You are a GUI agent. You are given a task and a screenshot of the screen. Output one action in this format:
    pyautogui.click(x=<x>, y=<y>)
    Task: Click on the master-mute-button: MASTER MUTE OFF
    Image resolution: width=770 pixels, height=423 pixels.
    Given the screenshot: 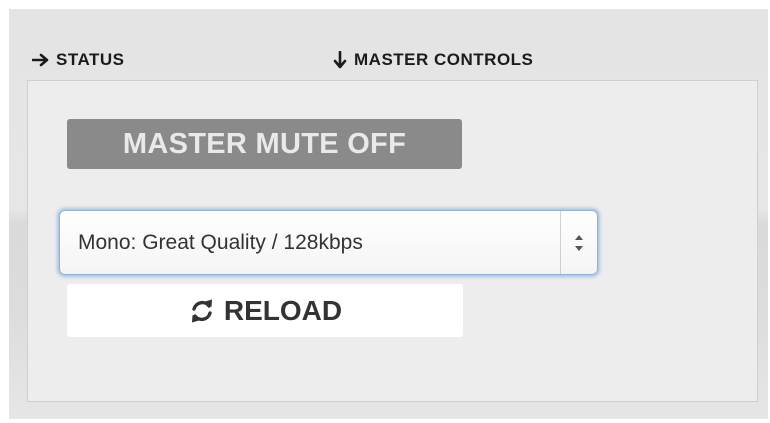 What is the action you would take?
    pyautogui.click(x=264, y=144)
    